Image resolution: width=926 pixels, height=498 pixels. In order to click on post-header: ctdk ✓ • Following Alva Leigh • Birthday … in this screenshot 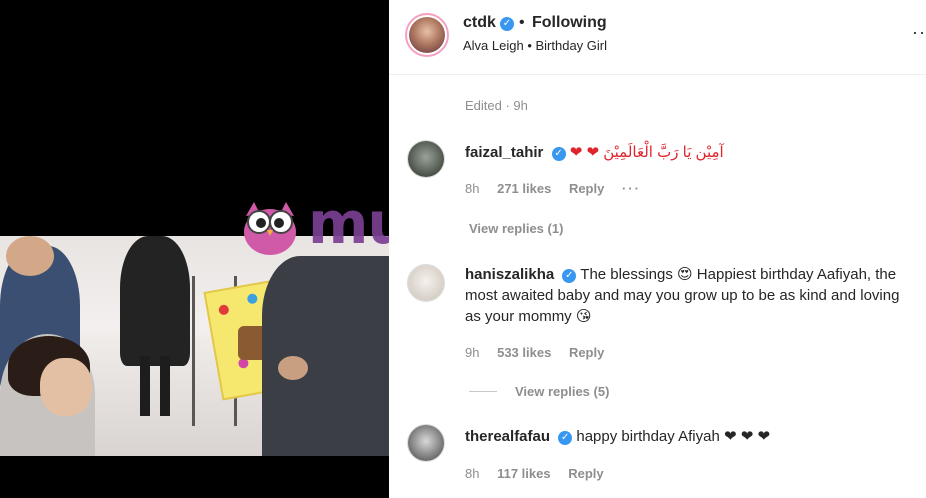, I will do `click(657, 37)`.